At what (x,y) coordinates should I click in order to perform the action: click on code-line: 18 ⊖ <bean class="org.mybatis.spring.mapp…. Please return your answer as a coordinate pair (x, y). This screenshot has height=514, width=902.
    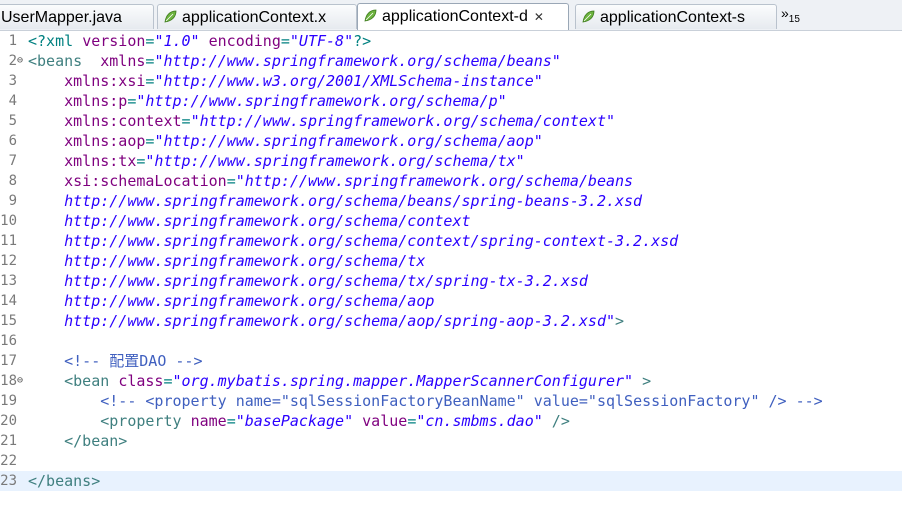
    Looking at the image, I should click on (451, 381).